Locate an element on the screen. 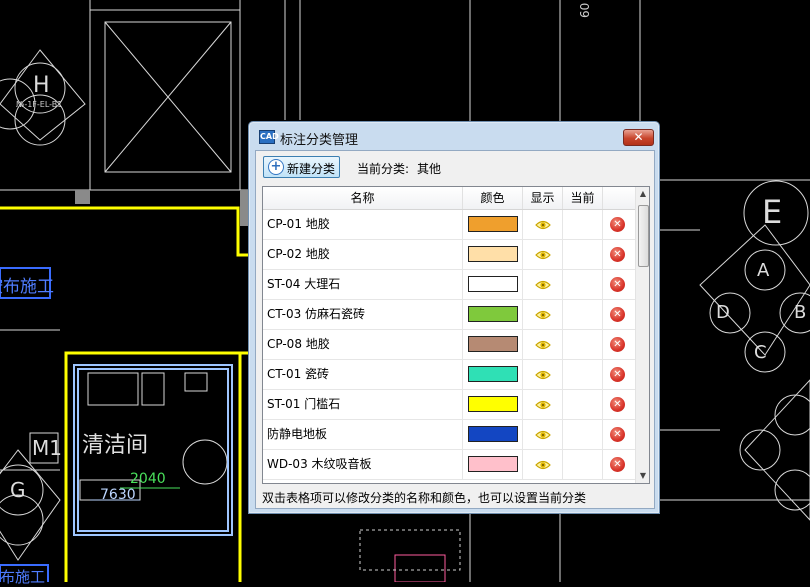 The width and height of the screenshot is (810, 587). table-row: CP-01 地胶 ✕ is located at coordinates (449, 225).